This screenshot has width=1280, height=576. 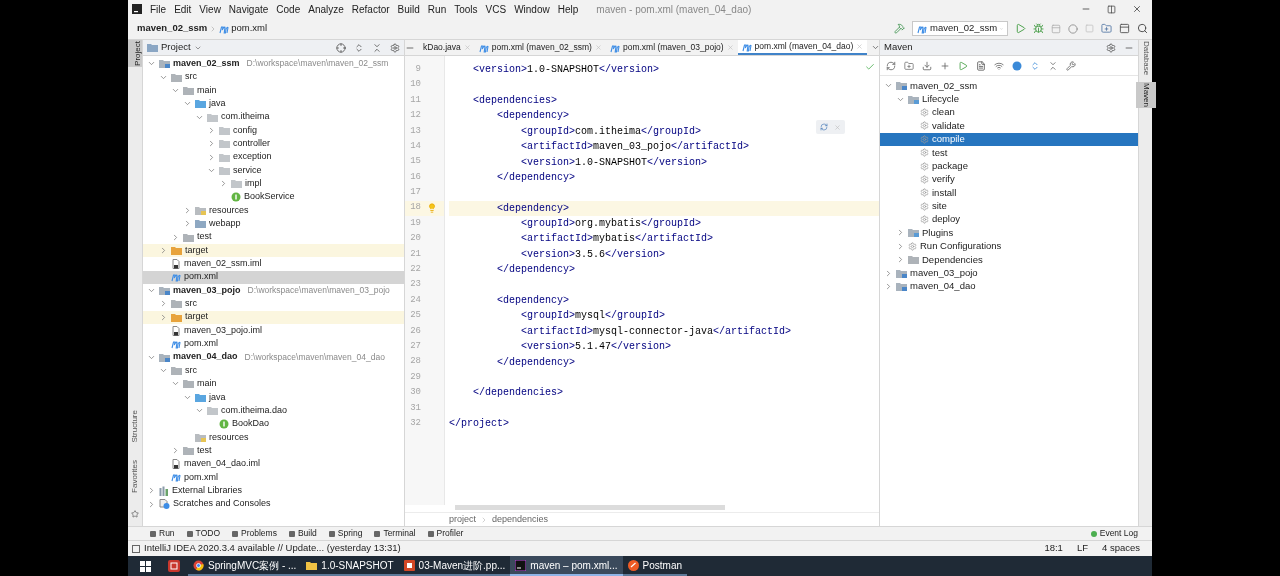 What do you see at coordinates (655, 566) in the screenshot?
I see `taskbar-item: Postman` at bounding box center [655, 566].